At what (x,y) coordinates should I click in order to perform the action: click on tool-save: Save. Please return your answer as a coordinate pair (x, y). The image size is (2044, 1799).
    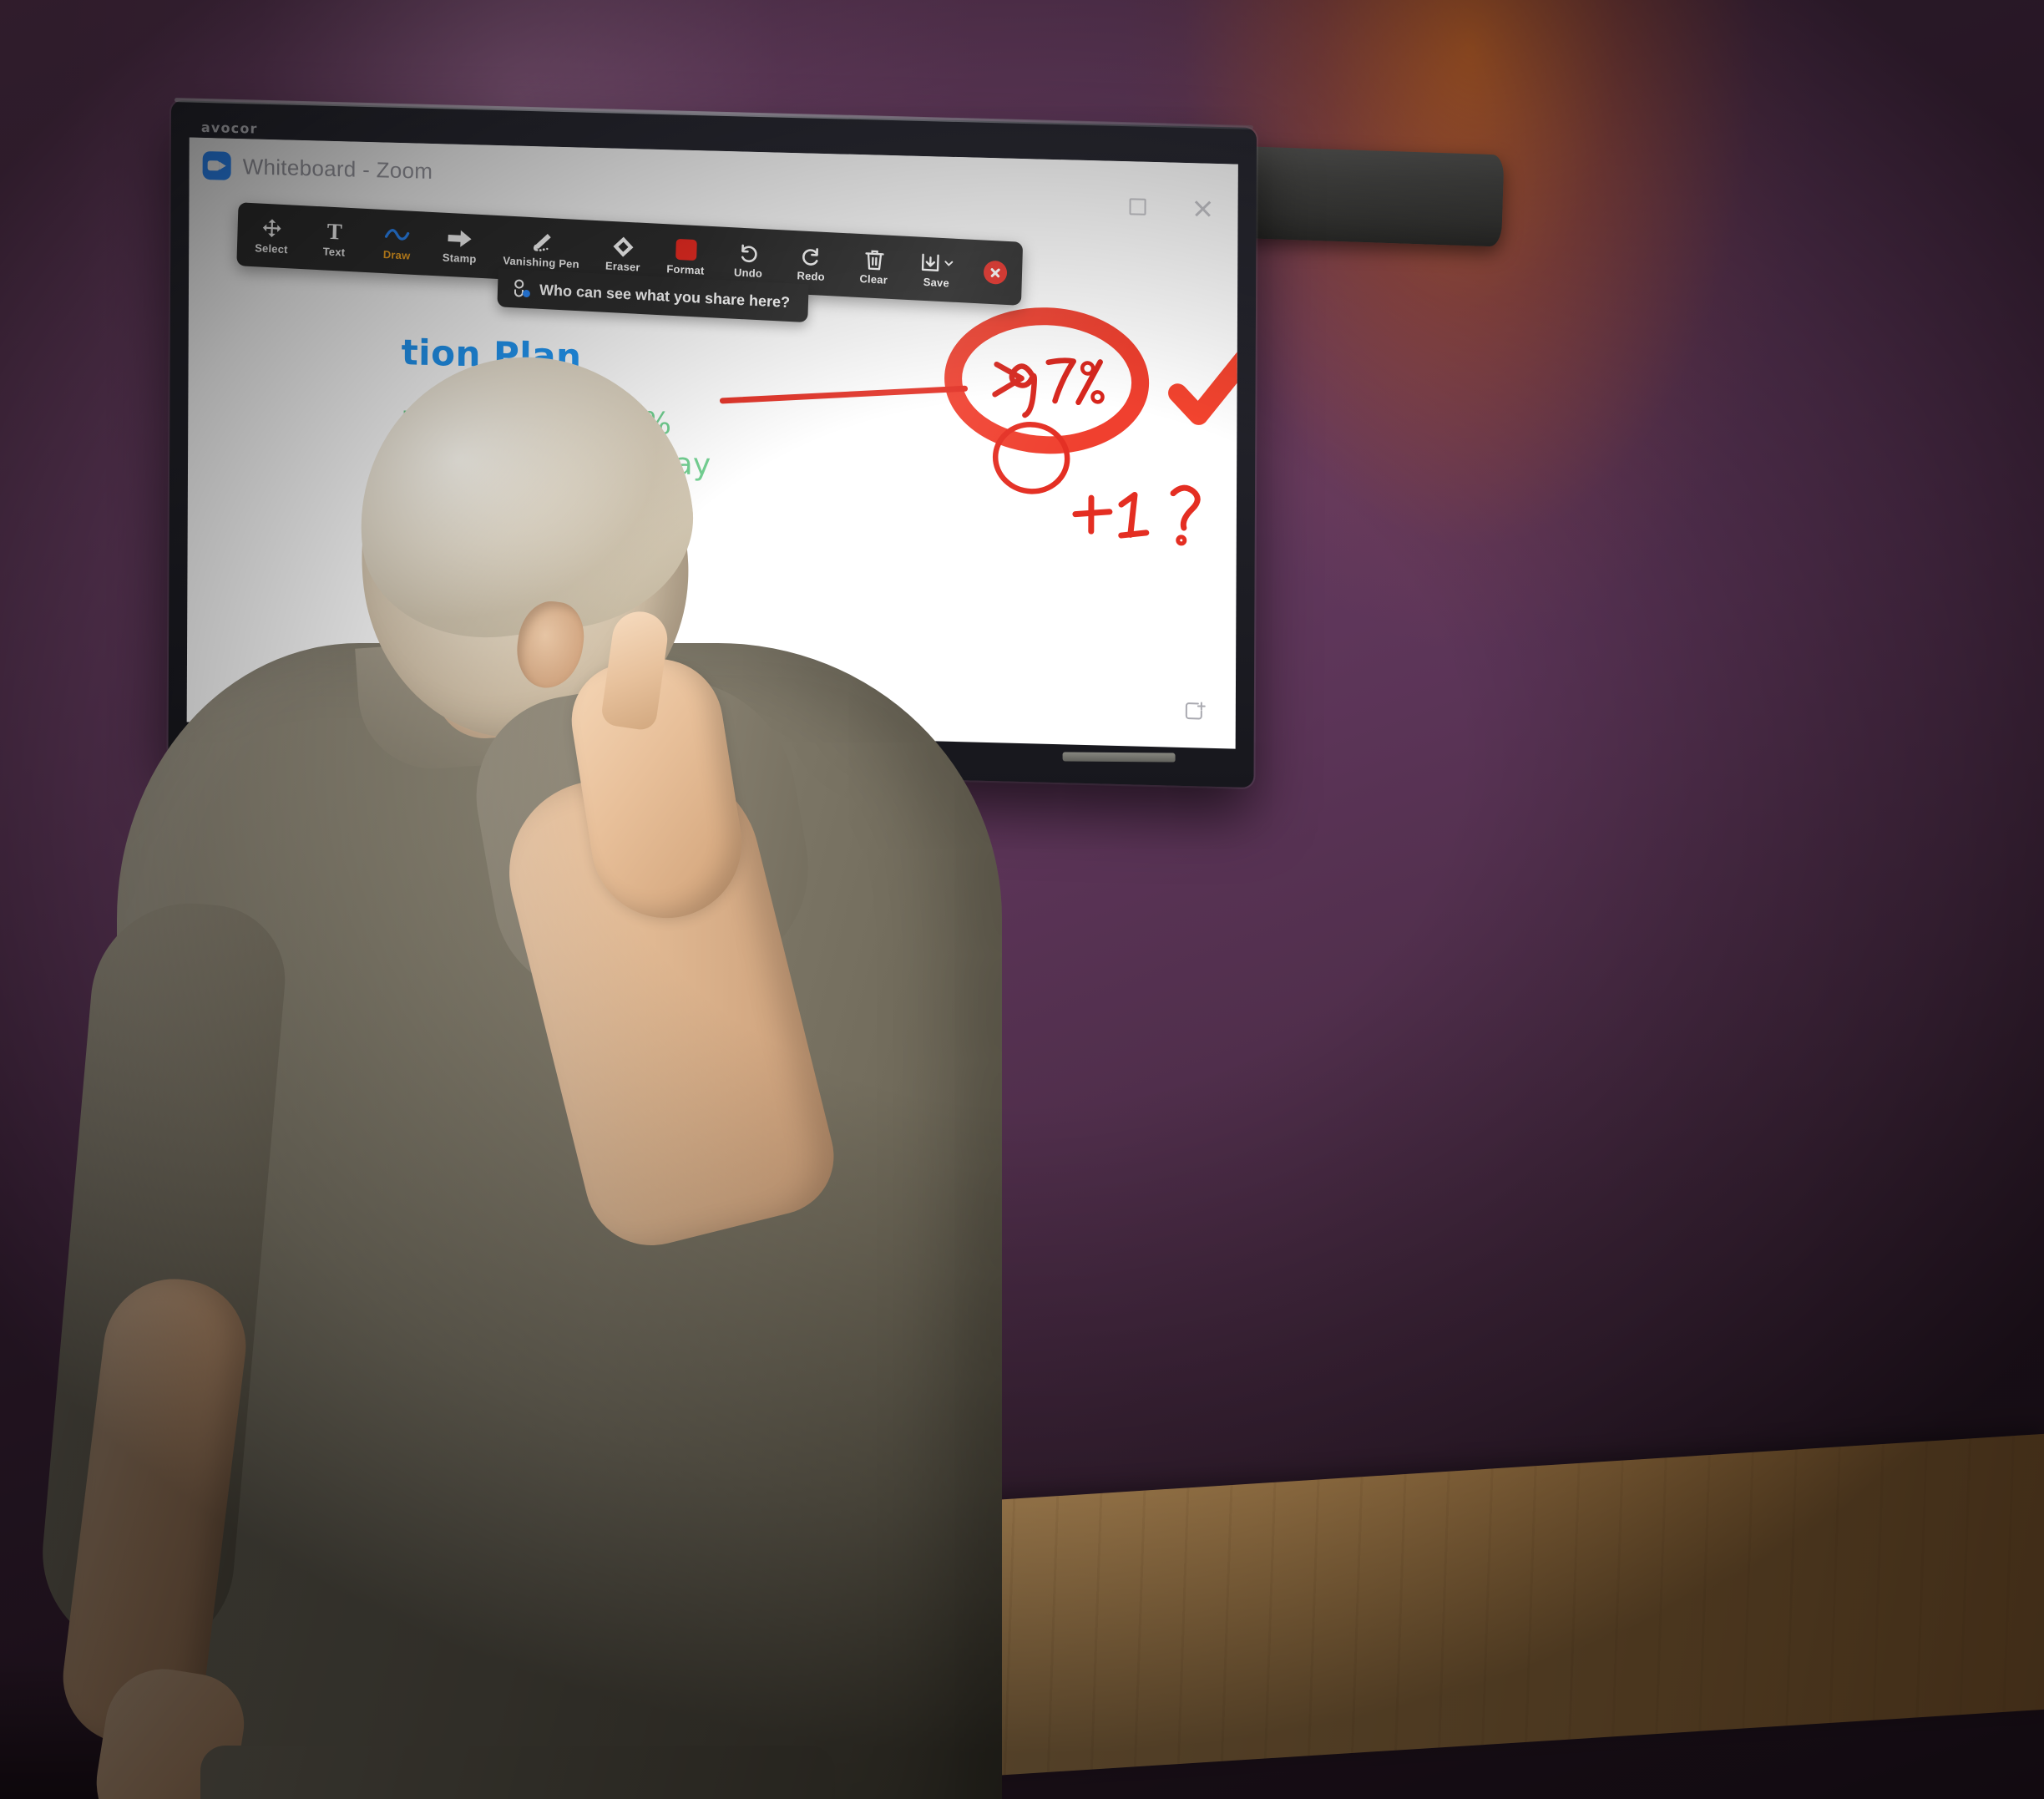
    Looking at the image, I should click on (936, 269).